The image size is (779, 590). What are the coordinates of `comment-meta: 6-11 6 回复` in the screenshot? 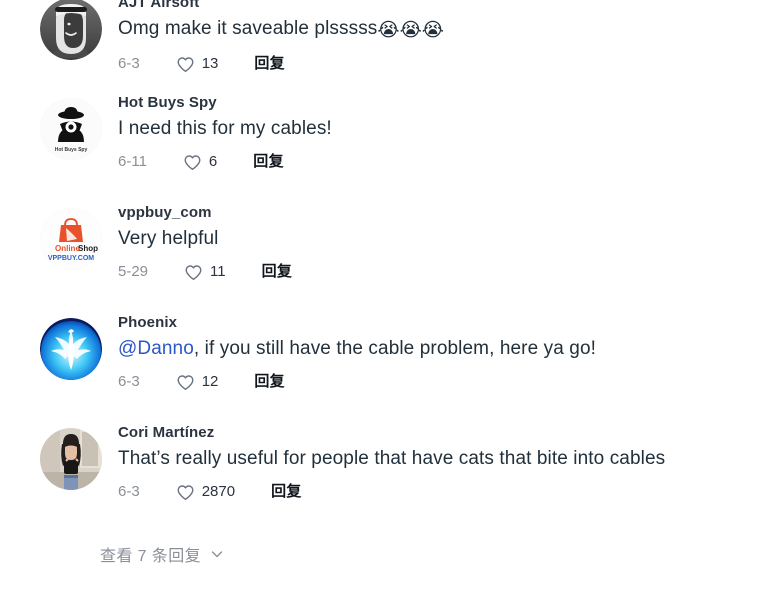 It's located at (448, 162).